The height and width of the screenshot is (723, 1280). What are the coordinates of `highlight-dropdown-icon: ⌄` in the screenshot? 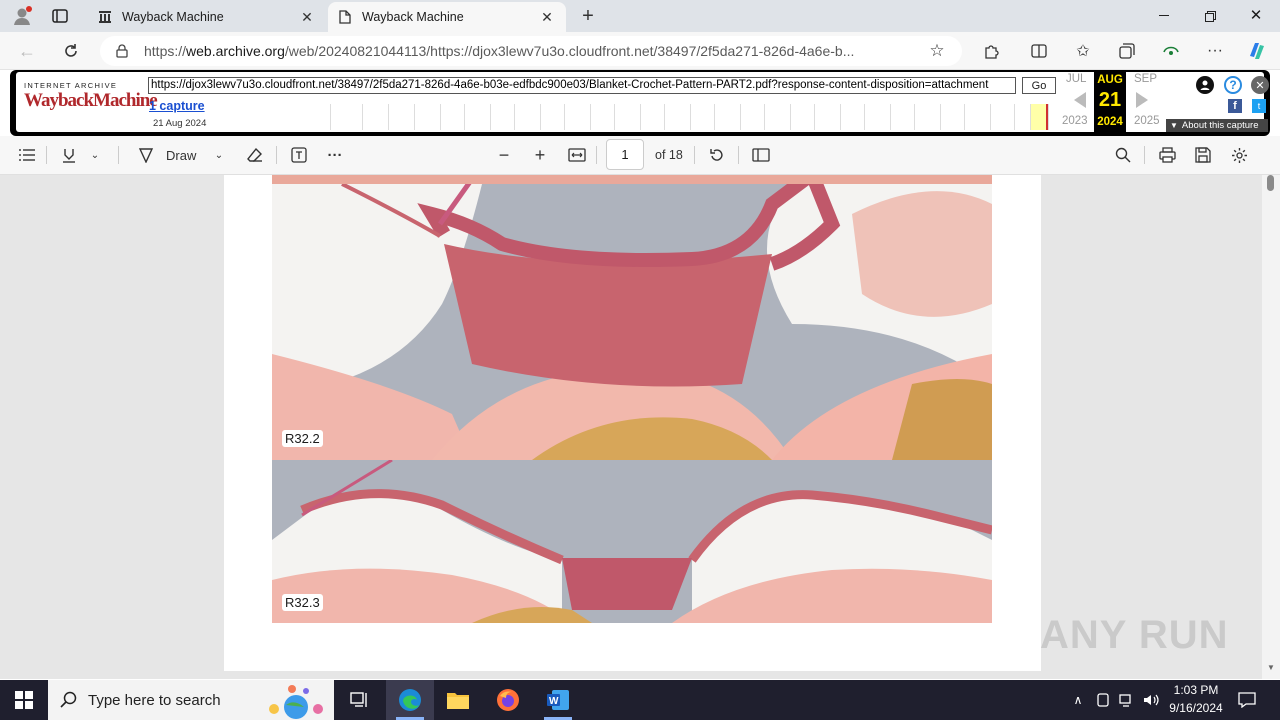 It's located at (95, 155).